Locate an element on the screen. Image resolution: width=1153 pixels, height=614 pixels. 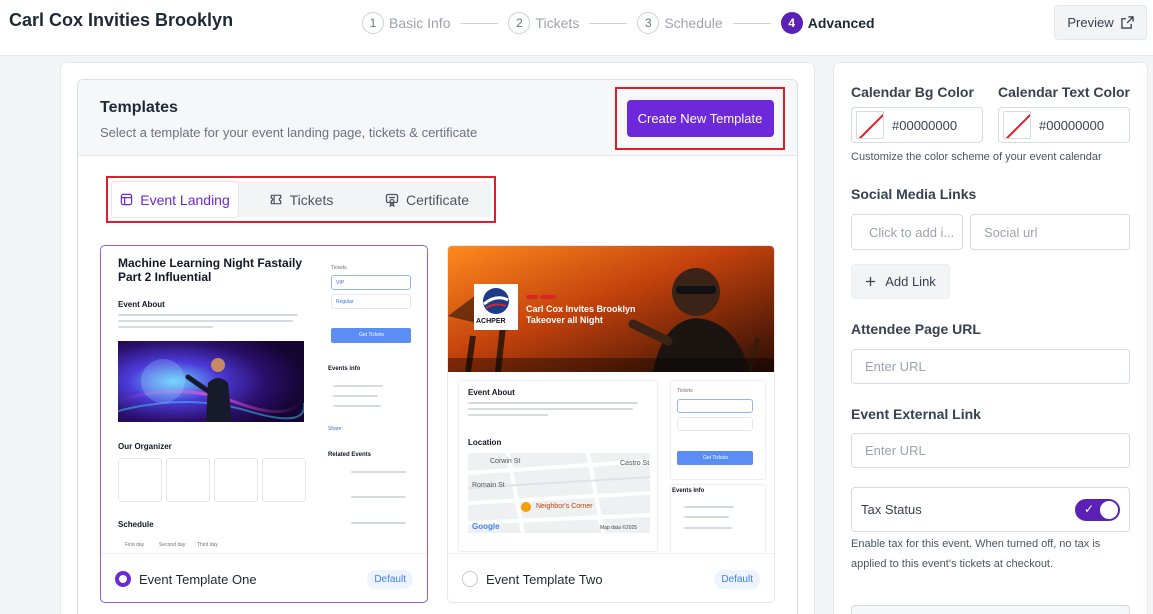
preview-first-day: First day is located at coordinates (135, 545).